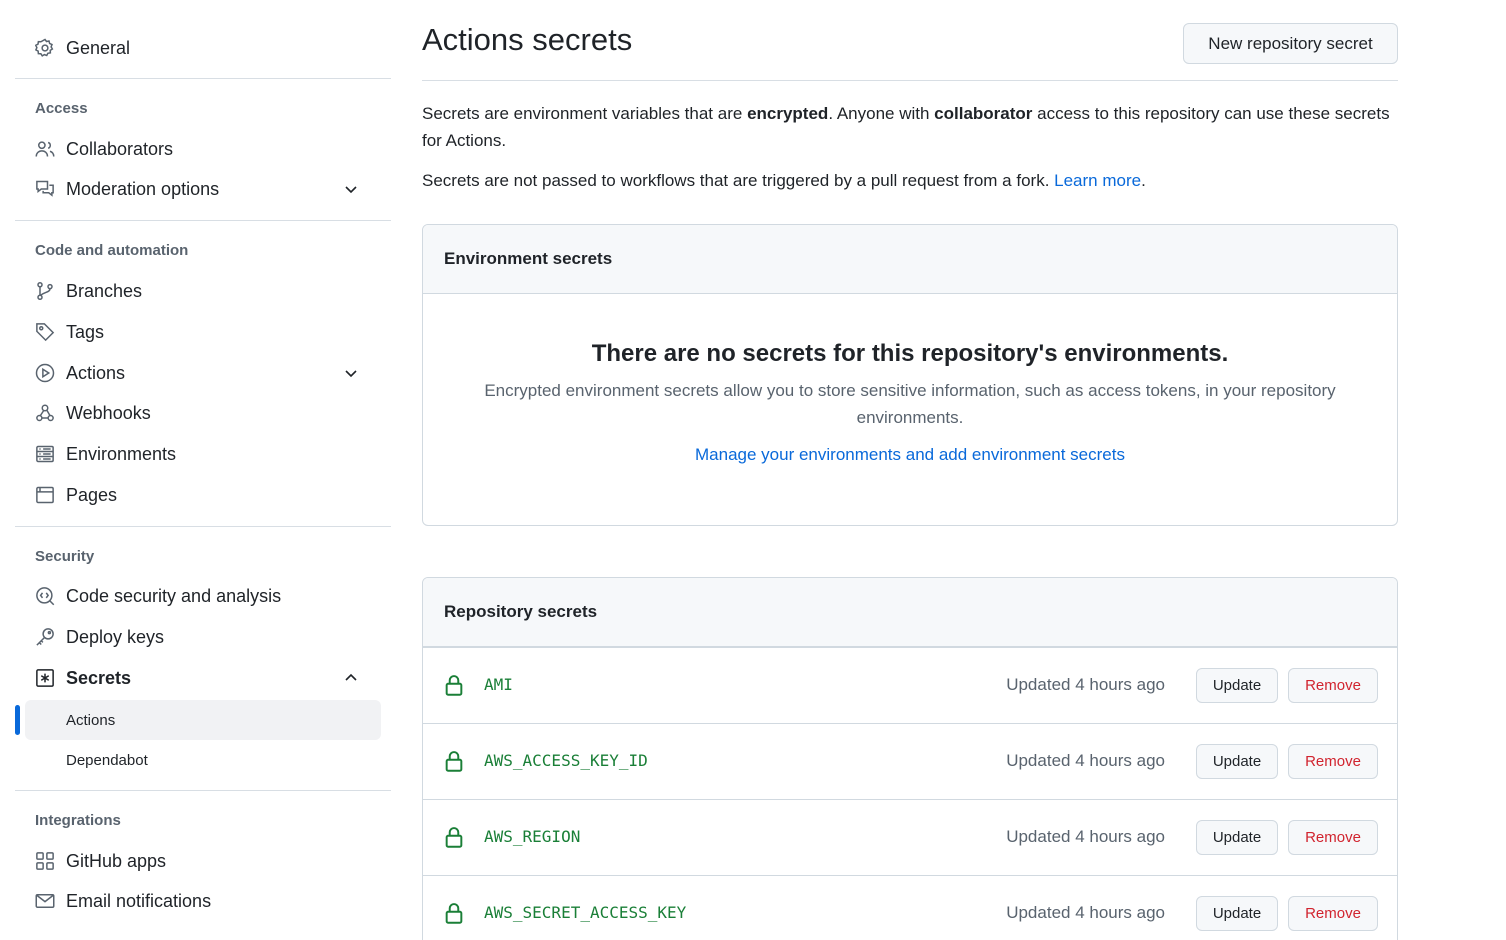  I want to click on title-divider, so click(910, 80).